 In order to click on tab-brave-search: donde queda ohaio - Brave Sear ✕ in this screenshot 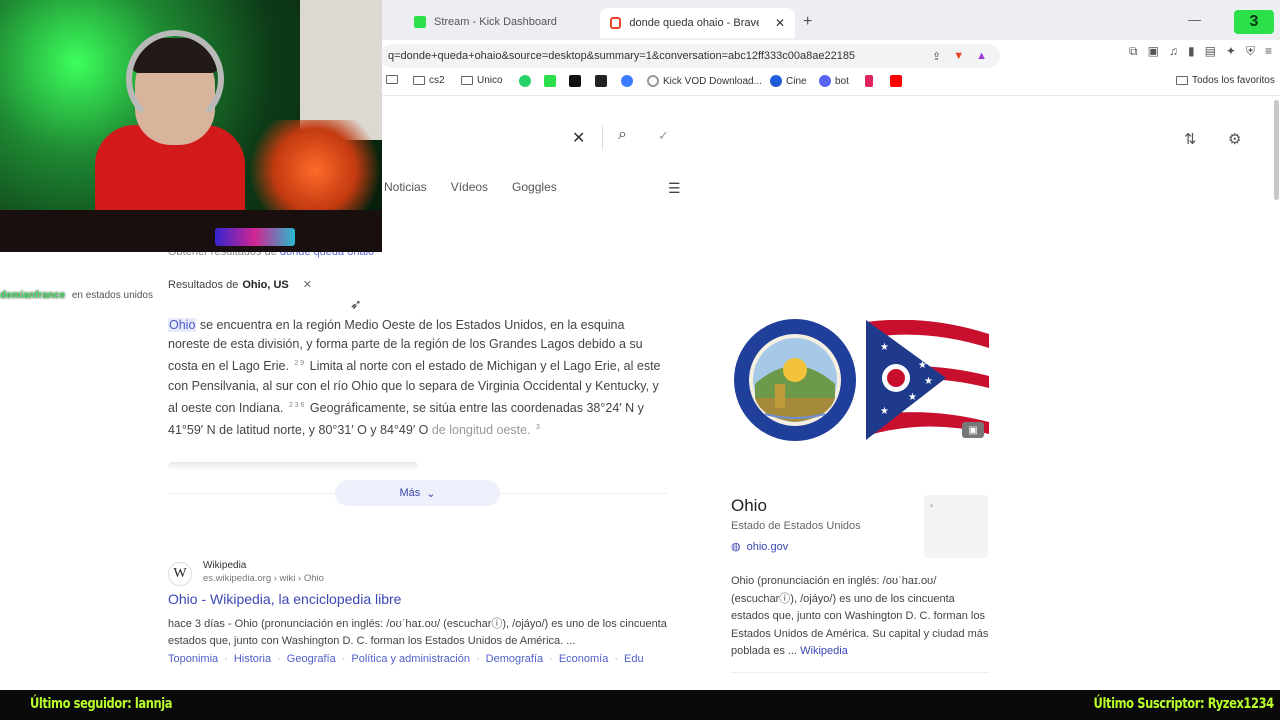, I will do `click(697, 23)`.